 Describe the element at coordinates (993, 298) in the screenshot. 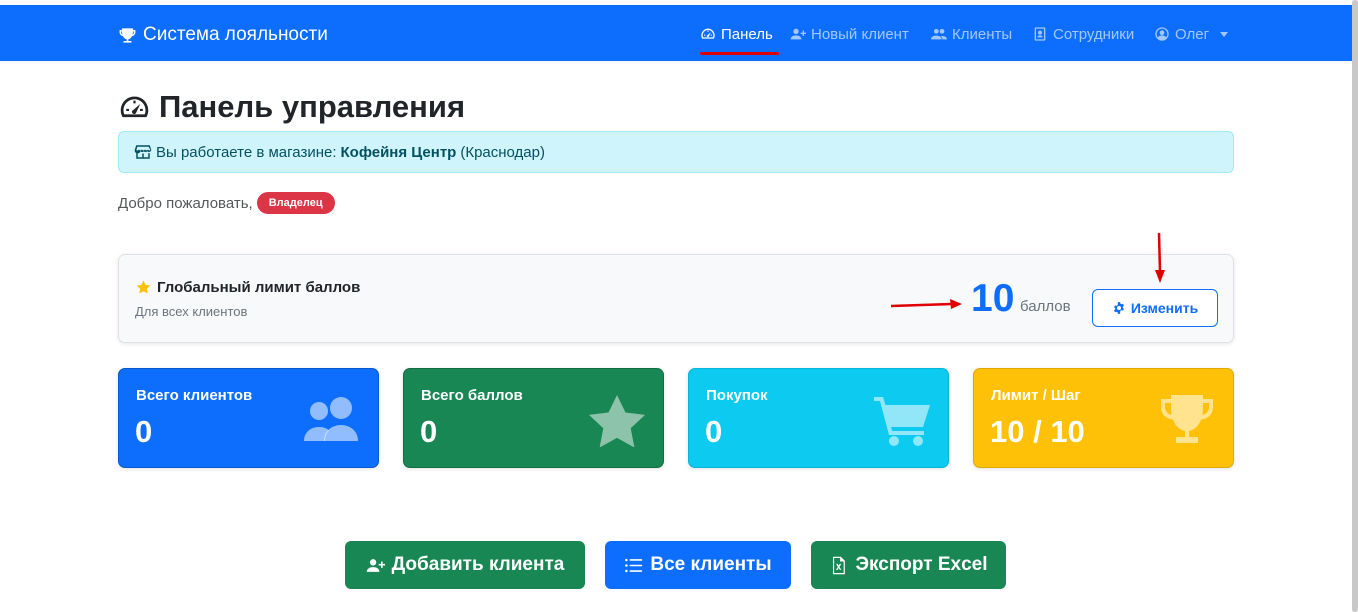

I see `limit-value: 10` at that location.